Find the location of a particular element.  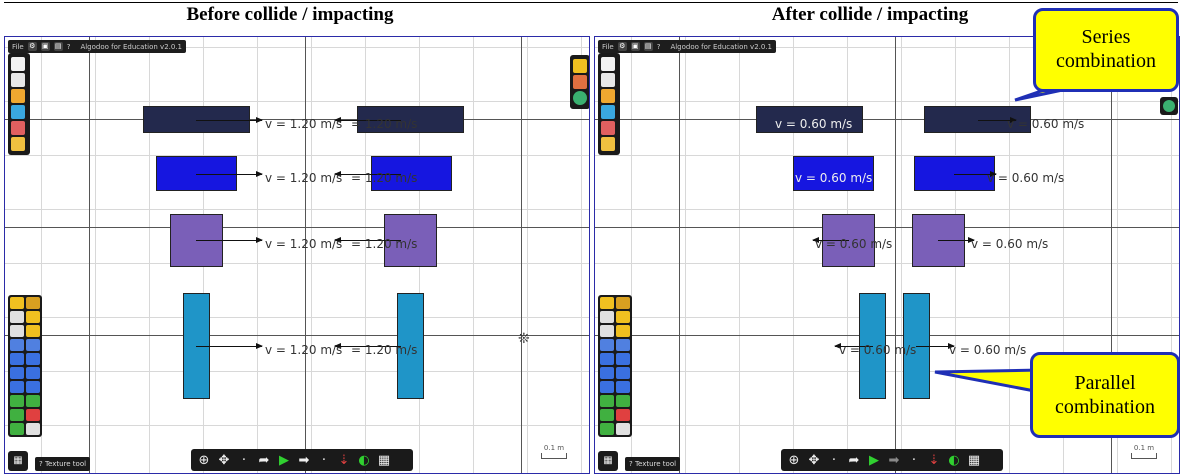

palette-icon is located at coordinates (580, 82).